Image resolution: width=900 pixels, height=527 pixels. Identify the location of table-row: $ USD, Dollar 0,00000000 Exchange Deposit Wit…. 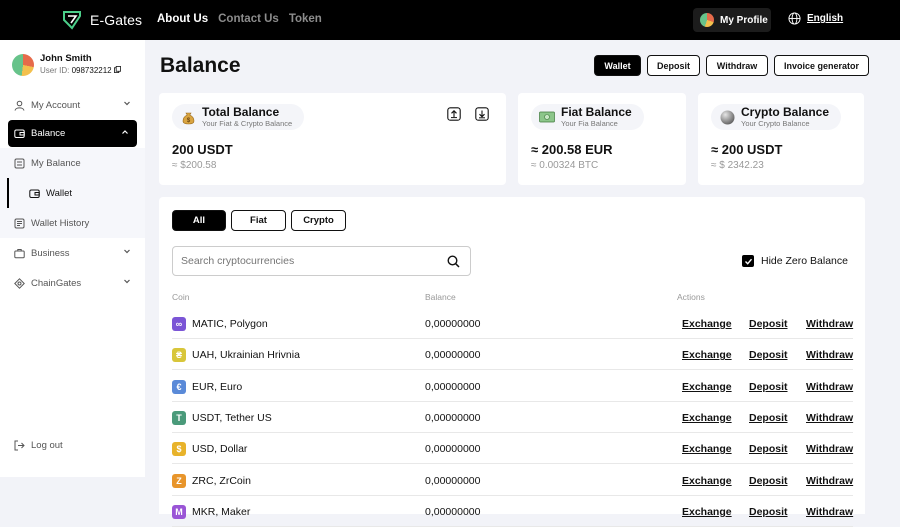
(512, 449).